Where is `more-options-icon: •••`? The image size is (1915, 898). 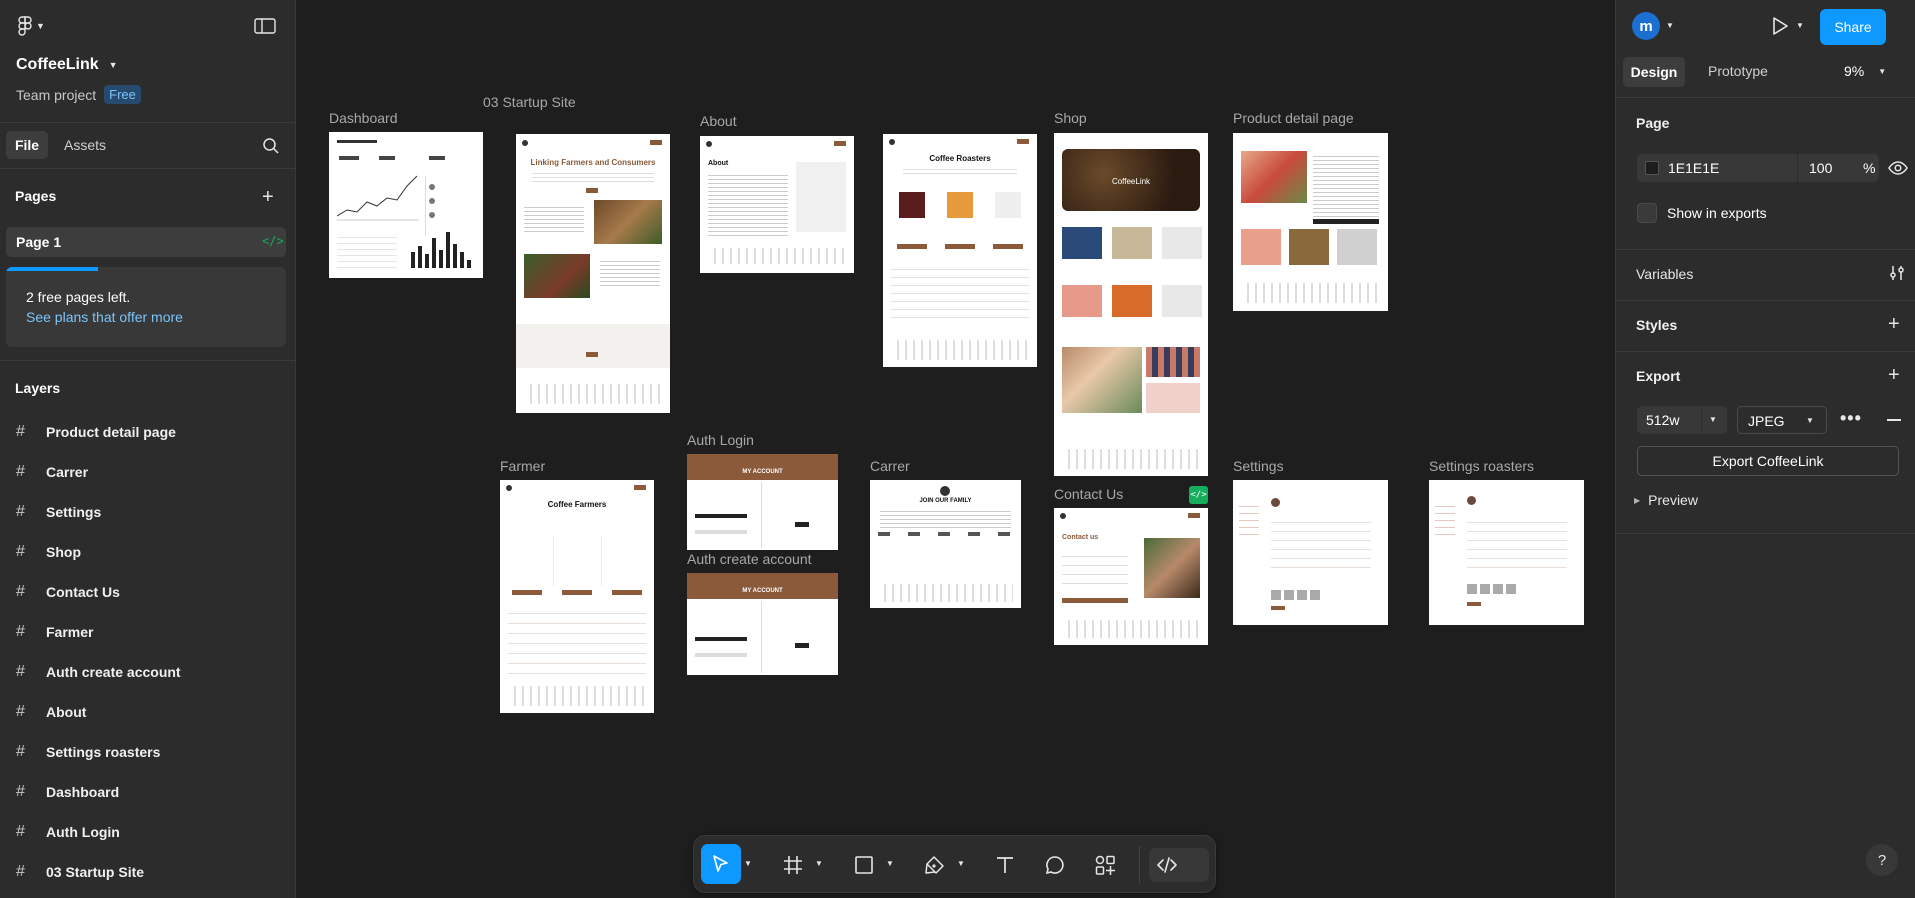 more-options-icon: ••• is located at coordinates (1851, 418).